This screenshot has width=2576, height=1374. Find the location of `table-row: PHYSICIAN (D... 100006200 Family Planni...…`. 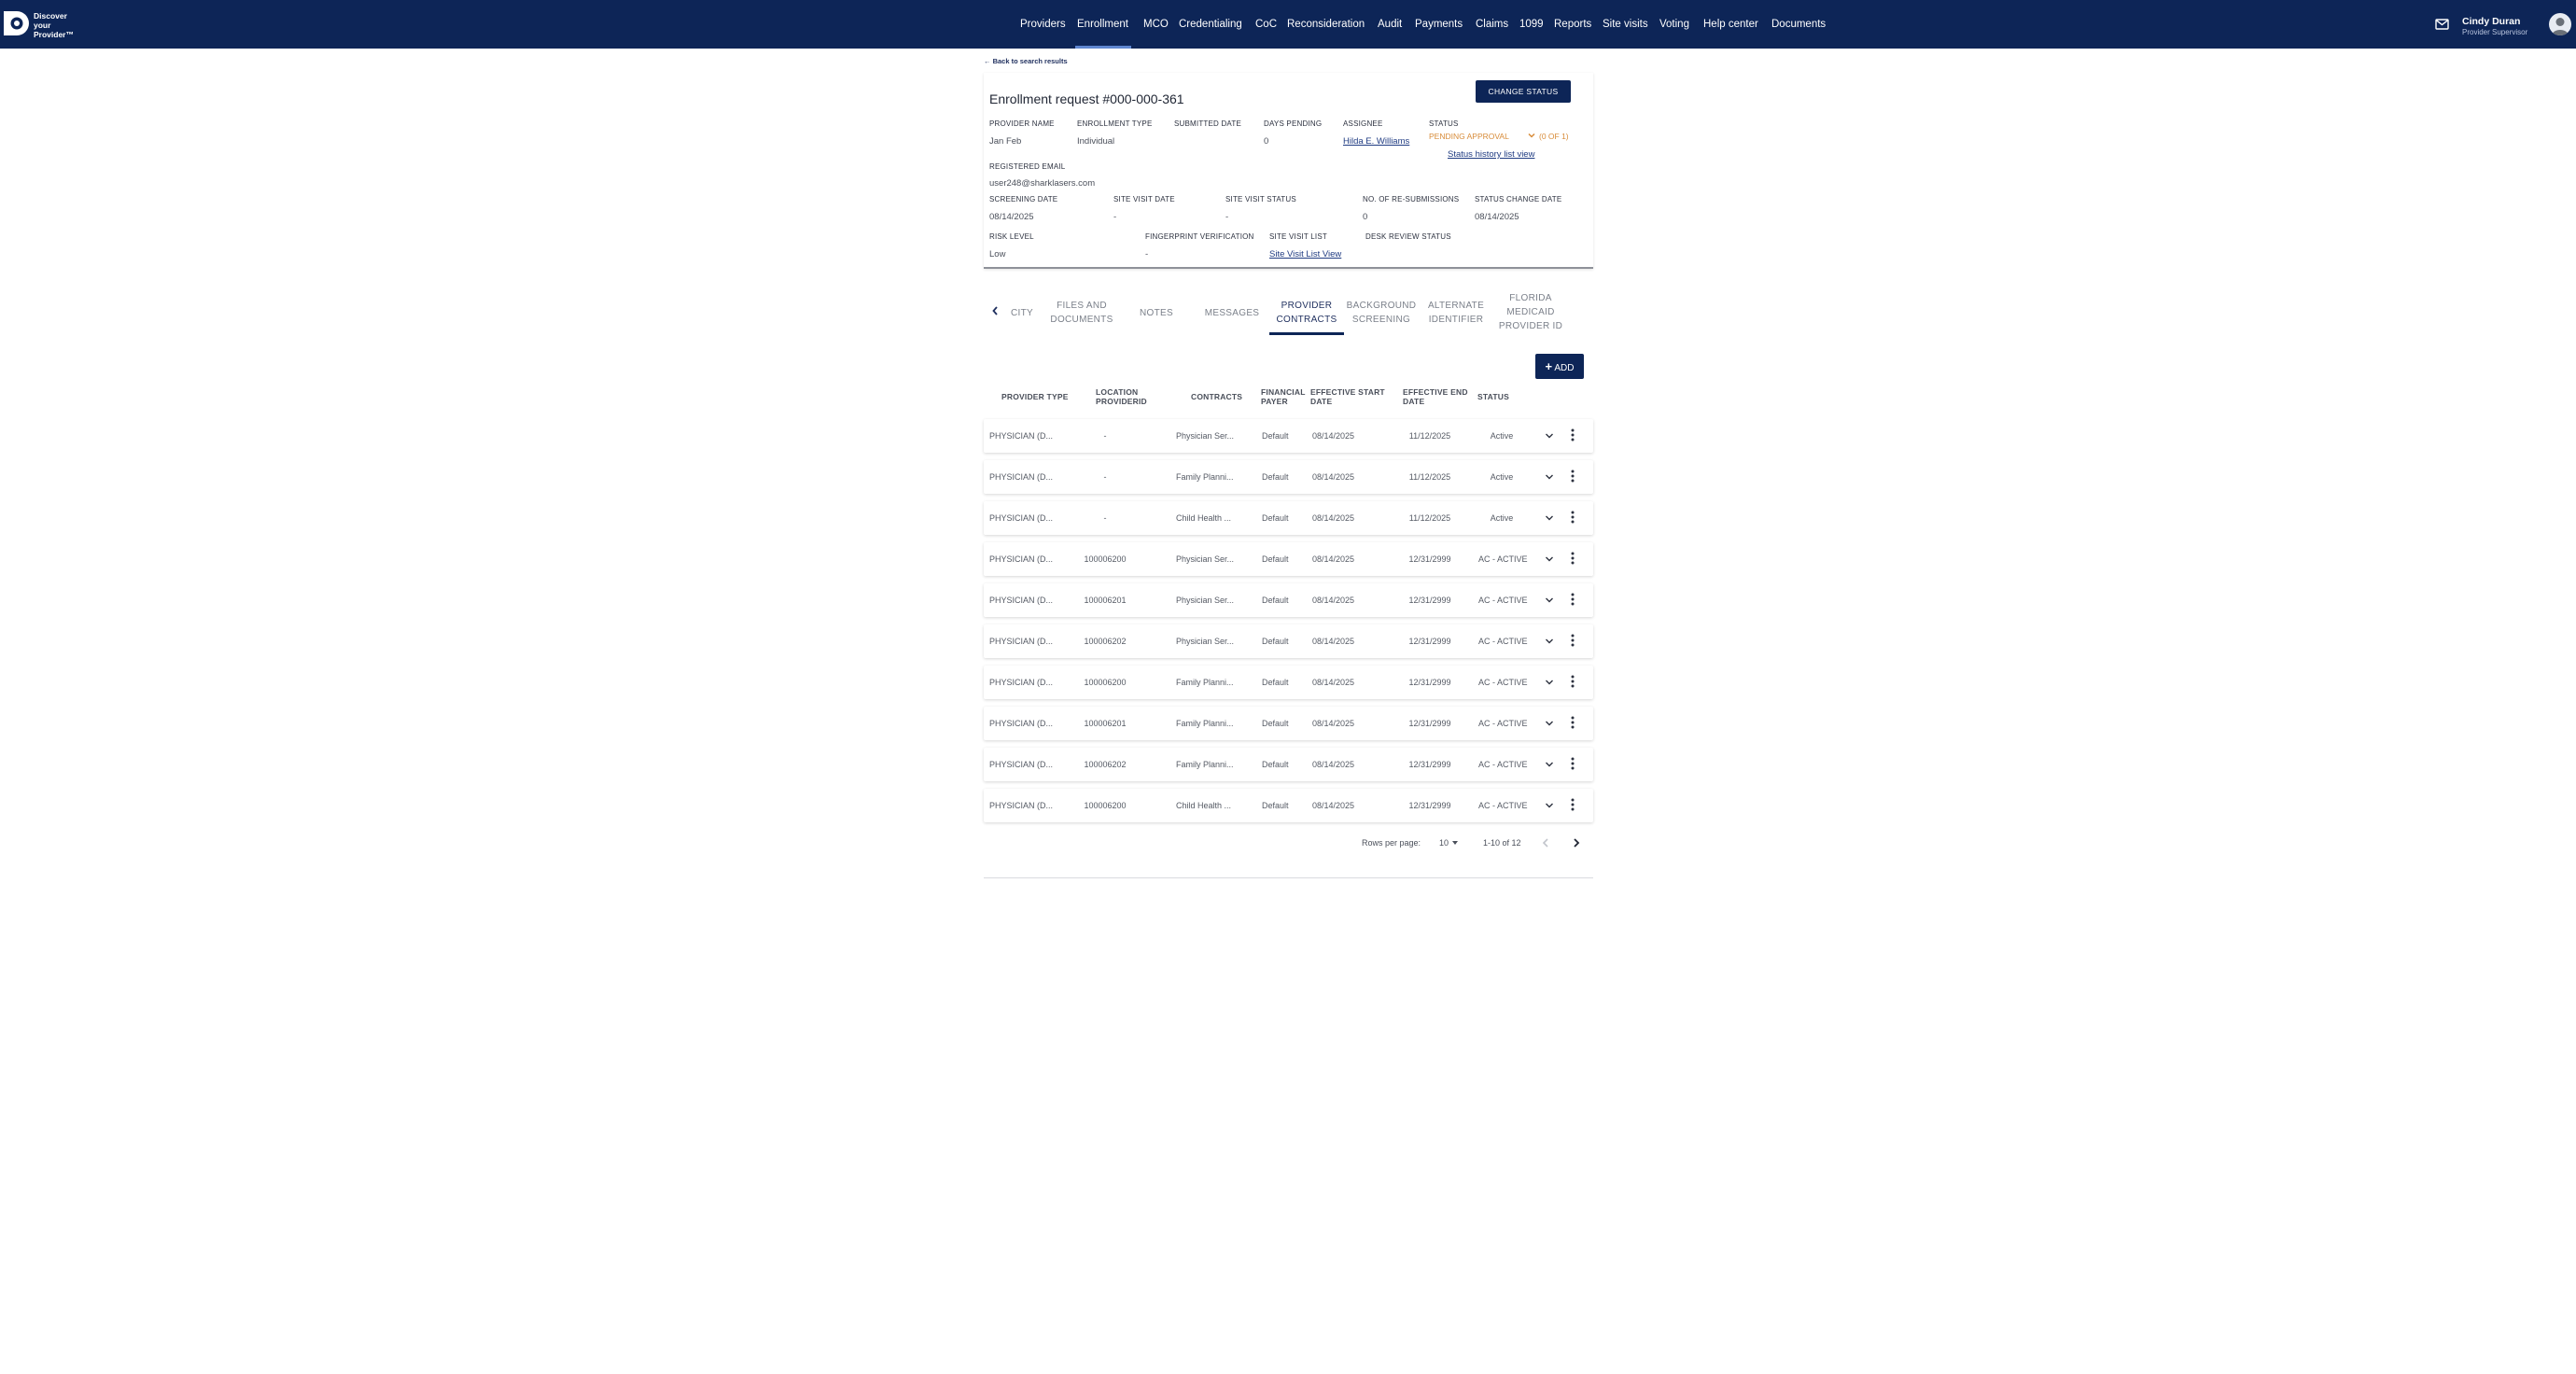

table-row: PHYSICIAN (D... 100006200 Family Planni...… is located at coordinates (1288, 682).